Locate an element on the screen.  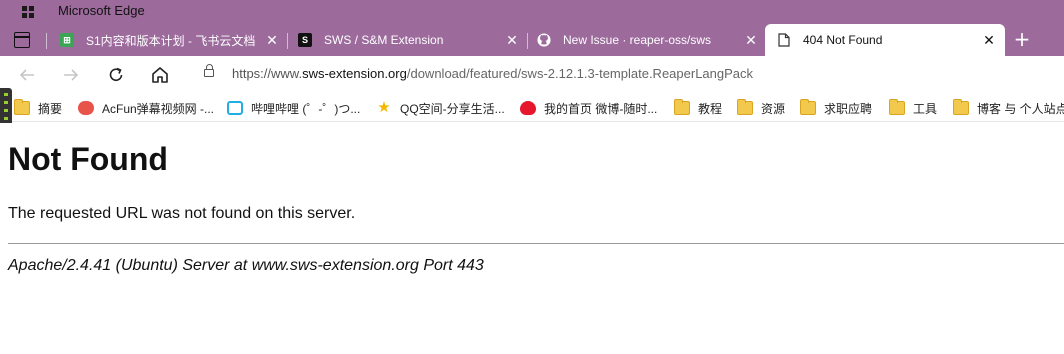
back-button is located at coordinates (27, 75).